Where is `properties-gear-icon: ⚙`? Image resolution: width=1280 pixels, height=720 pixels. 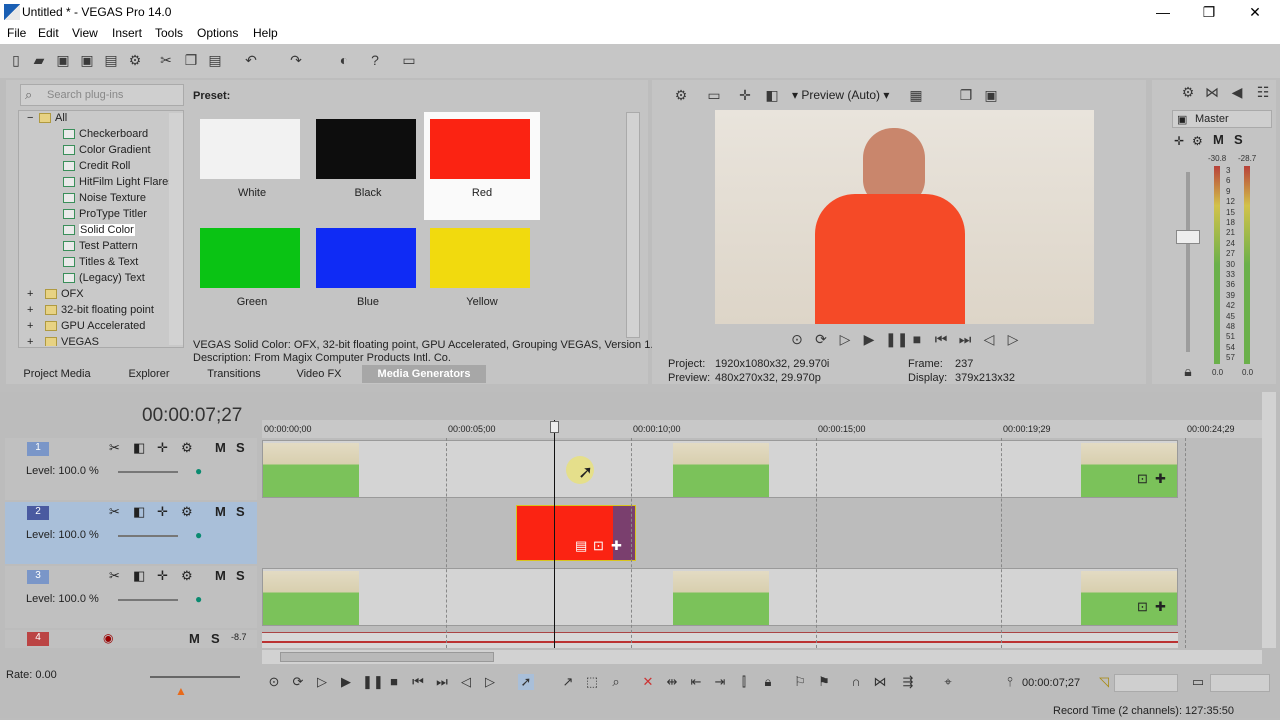
properties-gear-icon: ⚙ is located at coordinates (135, 60).